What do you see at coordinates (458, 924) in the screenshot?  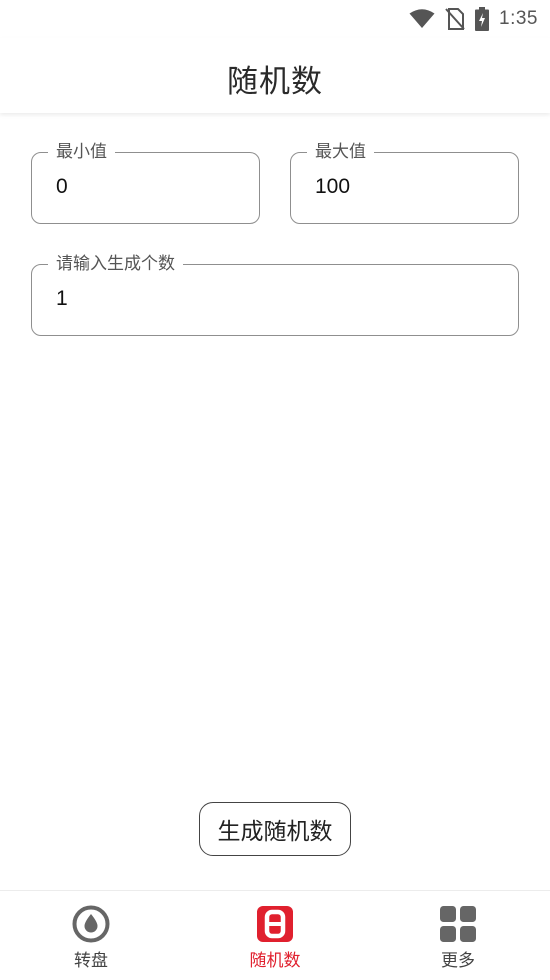 I see `grid-icon` at bounding box center [458, 924].